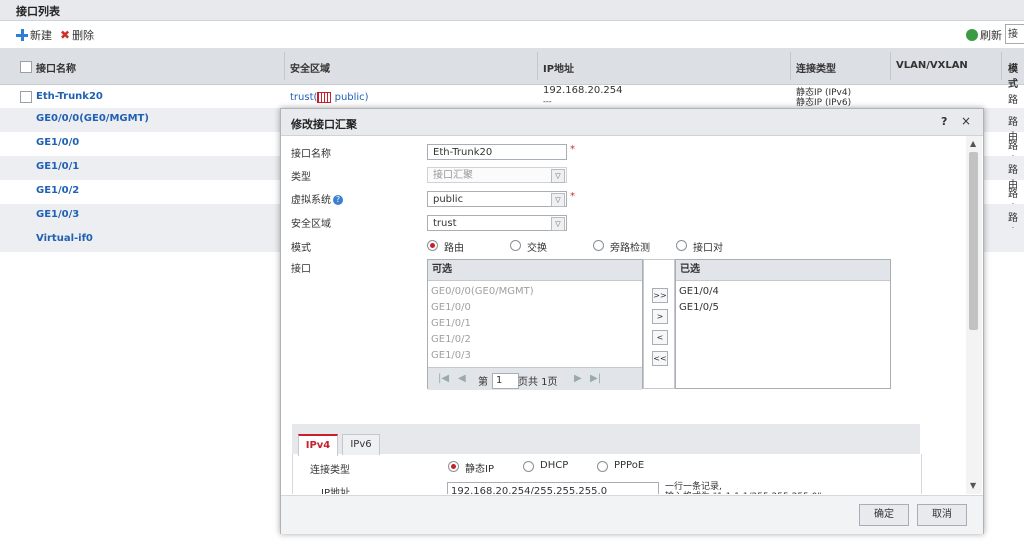 This screenshot has height=547, width=1024. Describe the element at coordinates (317, 198) in the screenshot. I see `label-vsys: 虚拟系统?` at that location.